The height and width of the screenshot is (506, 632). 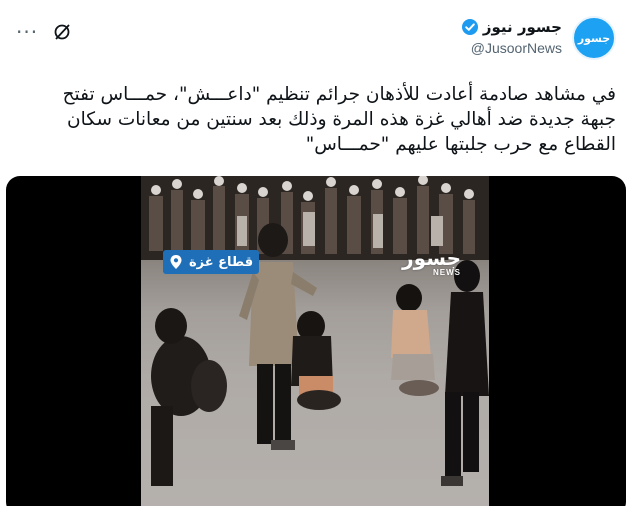 What do you see at coordinates (511, 37) in the screenshot?
I see `author-names: جسور نيوز @JusoorNews` at bounding box center [511, 37].